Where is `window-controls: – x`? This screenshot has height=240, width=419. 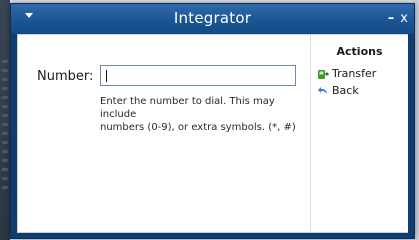 window-controls: – x is located at coordinates (398, 18).